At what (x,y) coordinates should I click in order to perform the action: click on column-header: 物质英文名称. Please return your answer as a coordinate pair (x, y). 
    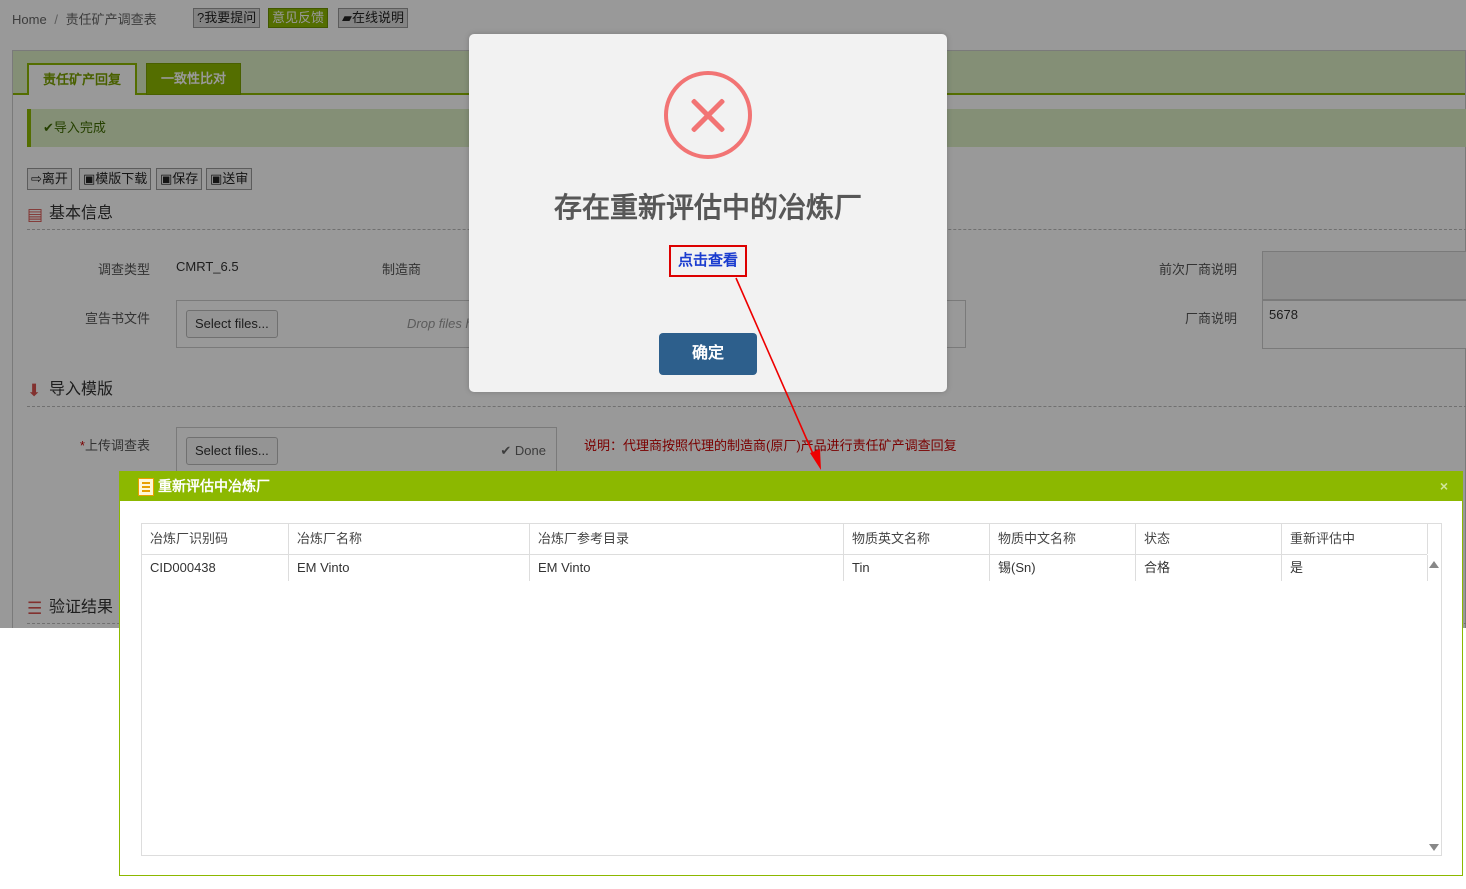
    Looking at the image, I should click on (917, 539).